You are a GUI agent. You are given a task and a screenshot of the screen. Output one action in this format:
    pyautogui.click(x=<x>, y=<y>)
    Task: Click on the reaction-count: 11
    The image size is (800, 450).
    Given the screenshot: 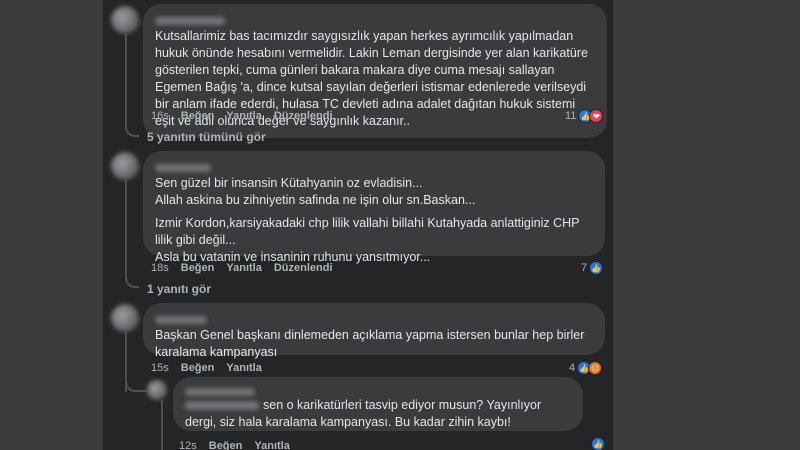 What is the action you would take?
    pyautogui.click(x=571, y=116)
    